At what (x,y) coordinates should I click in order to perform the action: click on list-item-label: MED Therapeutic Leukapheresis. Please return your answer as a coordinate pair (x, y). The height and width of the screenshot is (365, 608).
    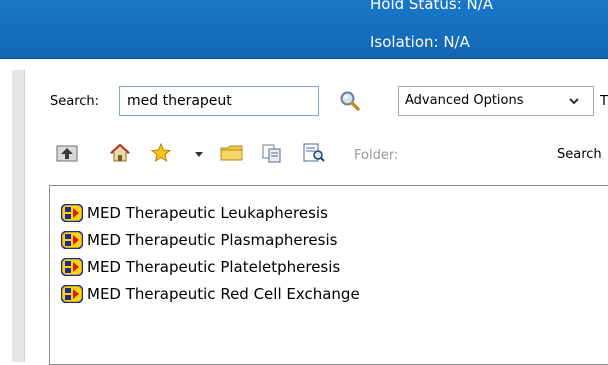
    Looking at the image, I should click on (207, 213).